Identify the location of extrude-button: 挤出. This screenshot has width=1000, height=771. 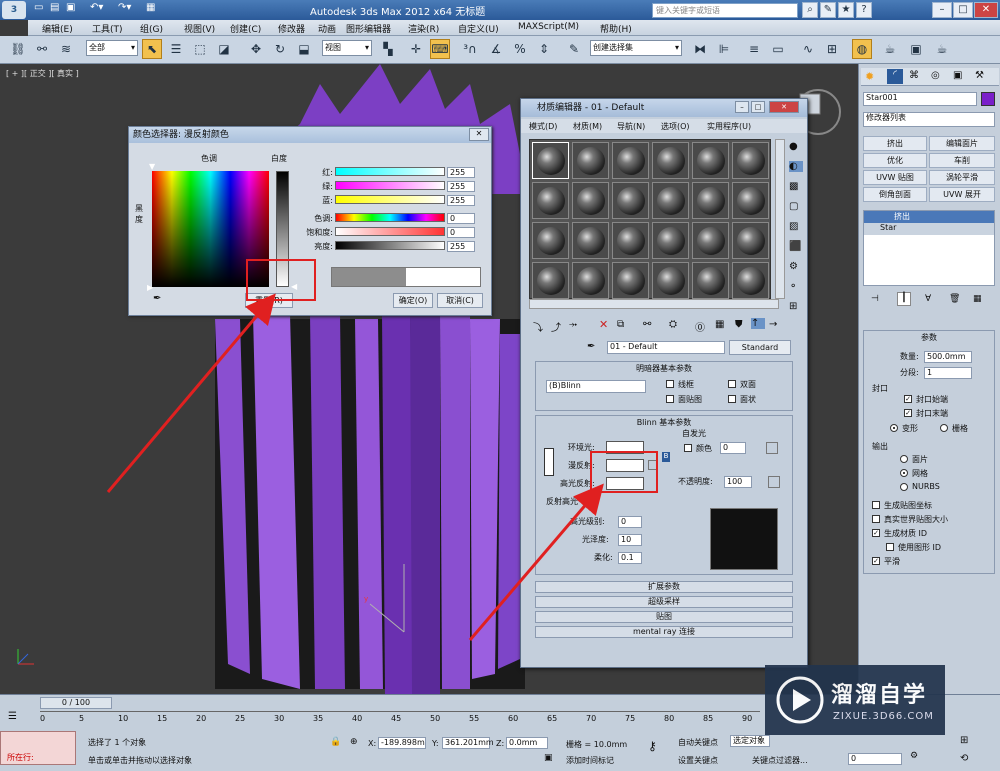
(895, 143).